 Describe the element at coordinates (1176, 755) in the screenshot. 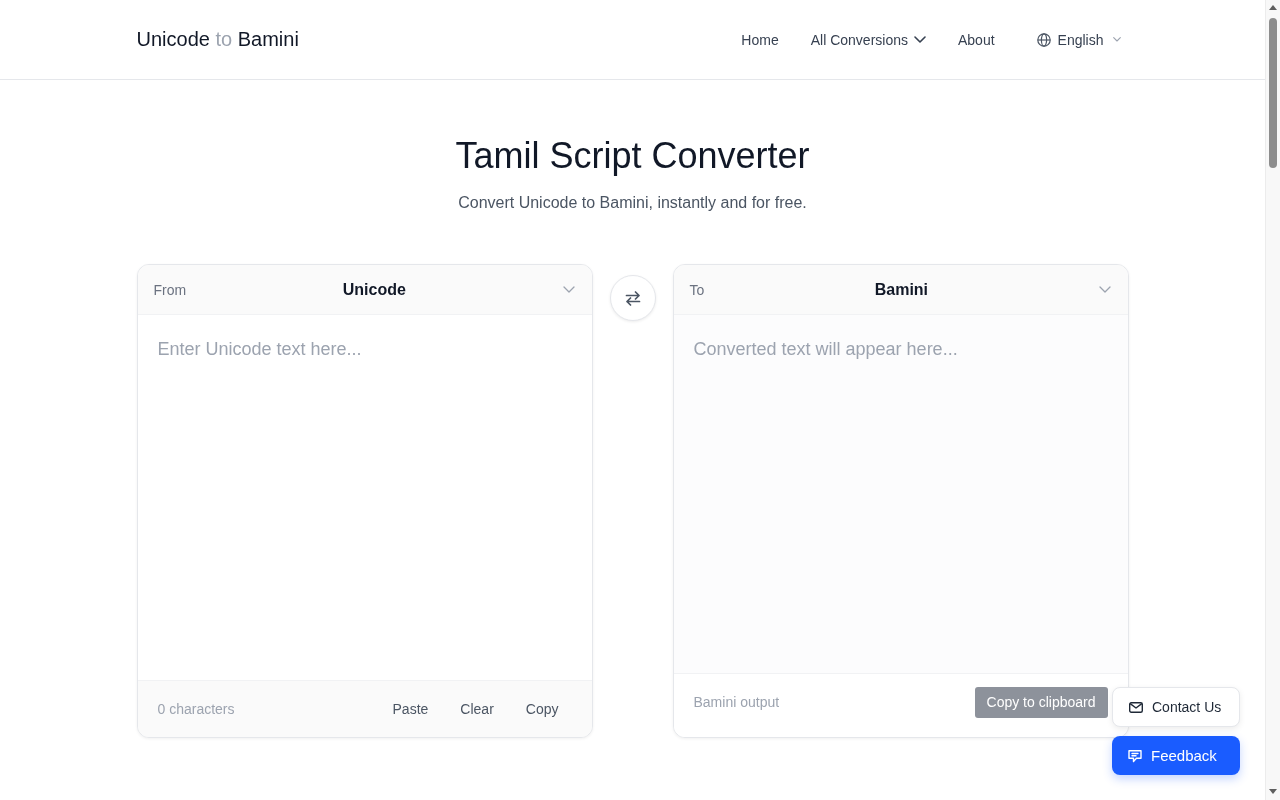

I see `feedback-button: Feedback` at that location.